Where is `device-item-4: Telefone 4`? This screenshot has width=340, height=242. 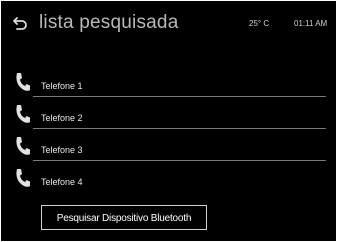
device-item-4: Telefone 4 is located at coordinates (168, 177).